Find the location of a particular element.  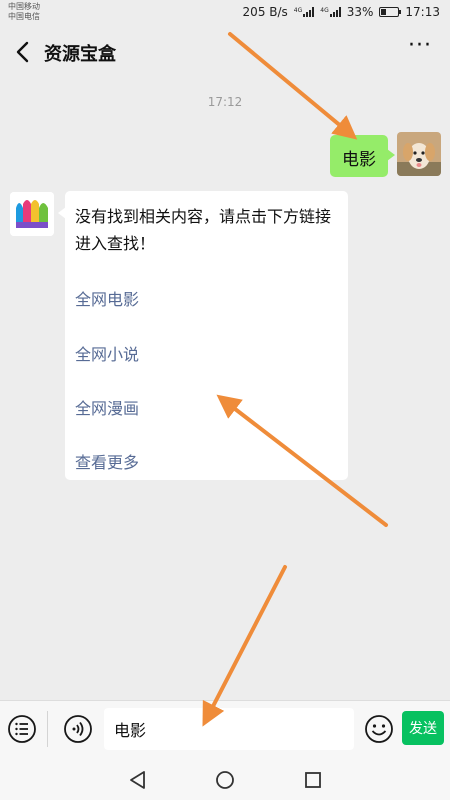

battery-icon is located at coordinates (390, 12).